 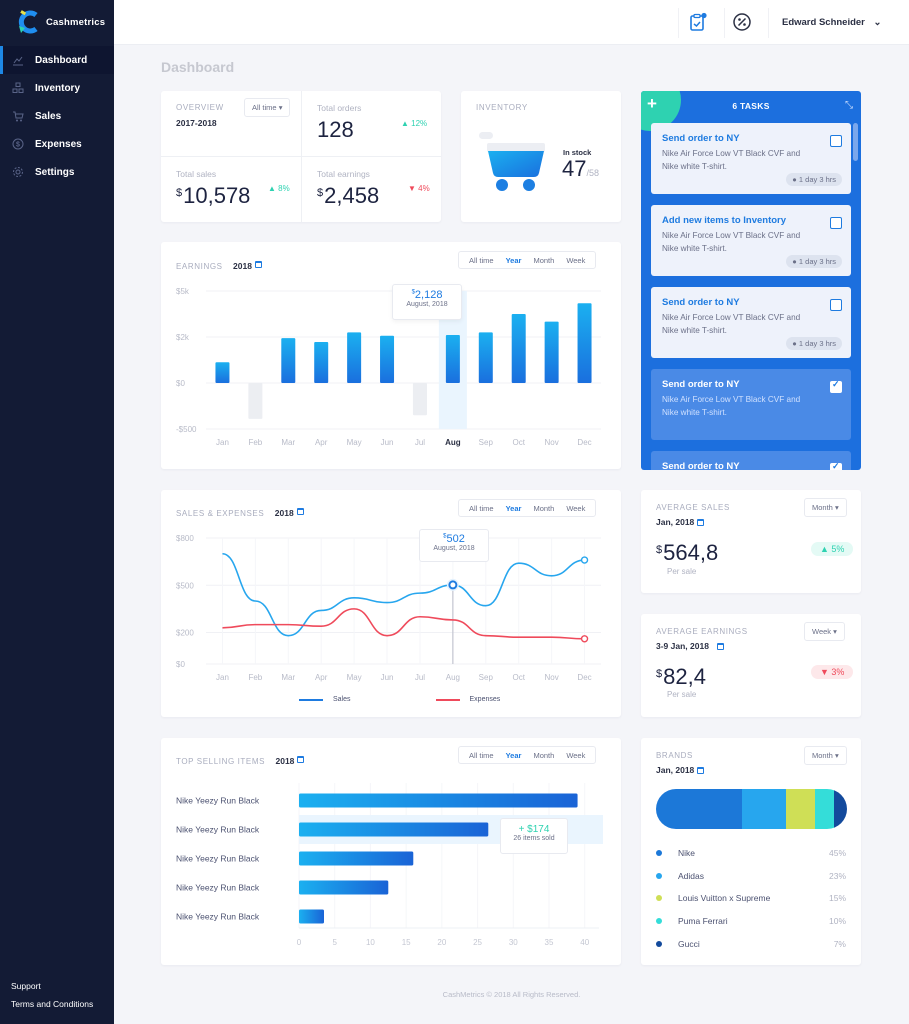 What do you see at coordinates (751, 876) in the screenshot?
I see `brand-row: Adidas 23%` at bounding box center [751, 876].